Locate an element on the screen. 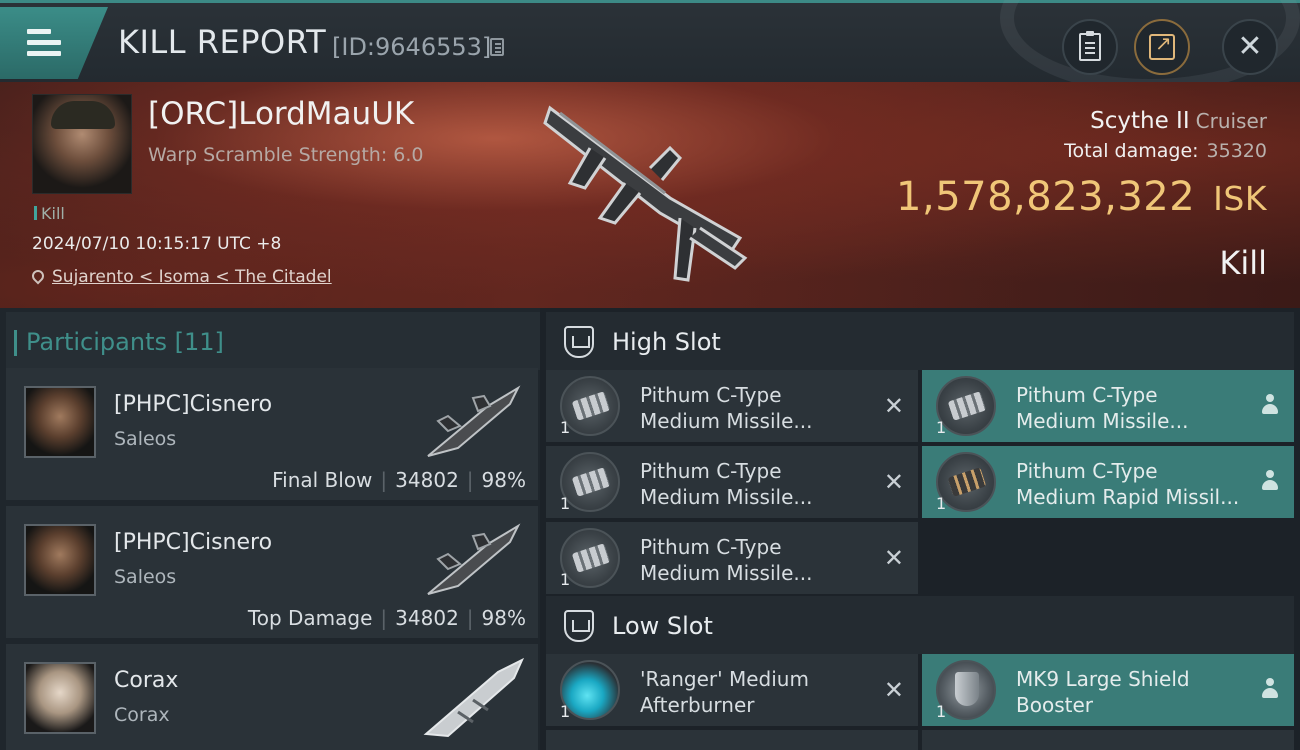 Image resolution: width=1300 pixels, height=750 pixels. participant-ship: Corax is located at coordinates (142, 715).